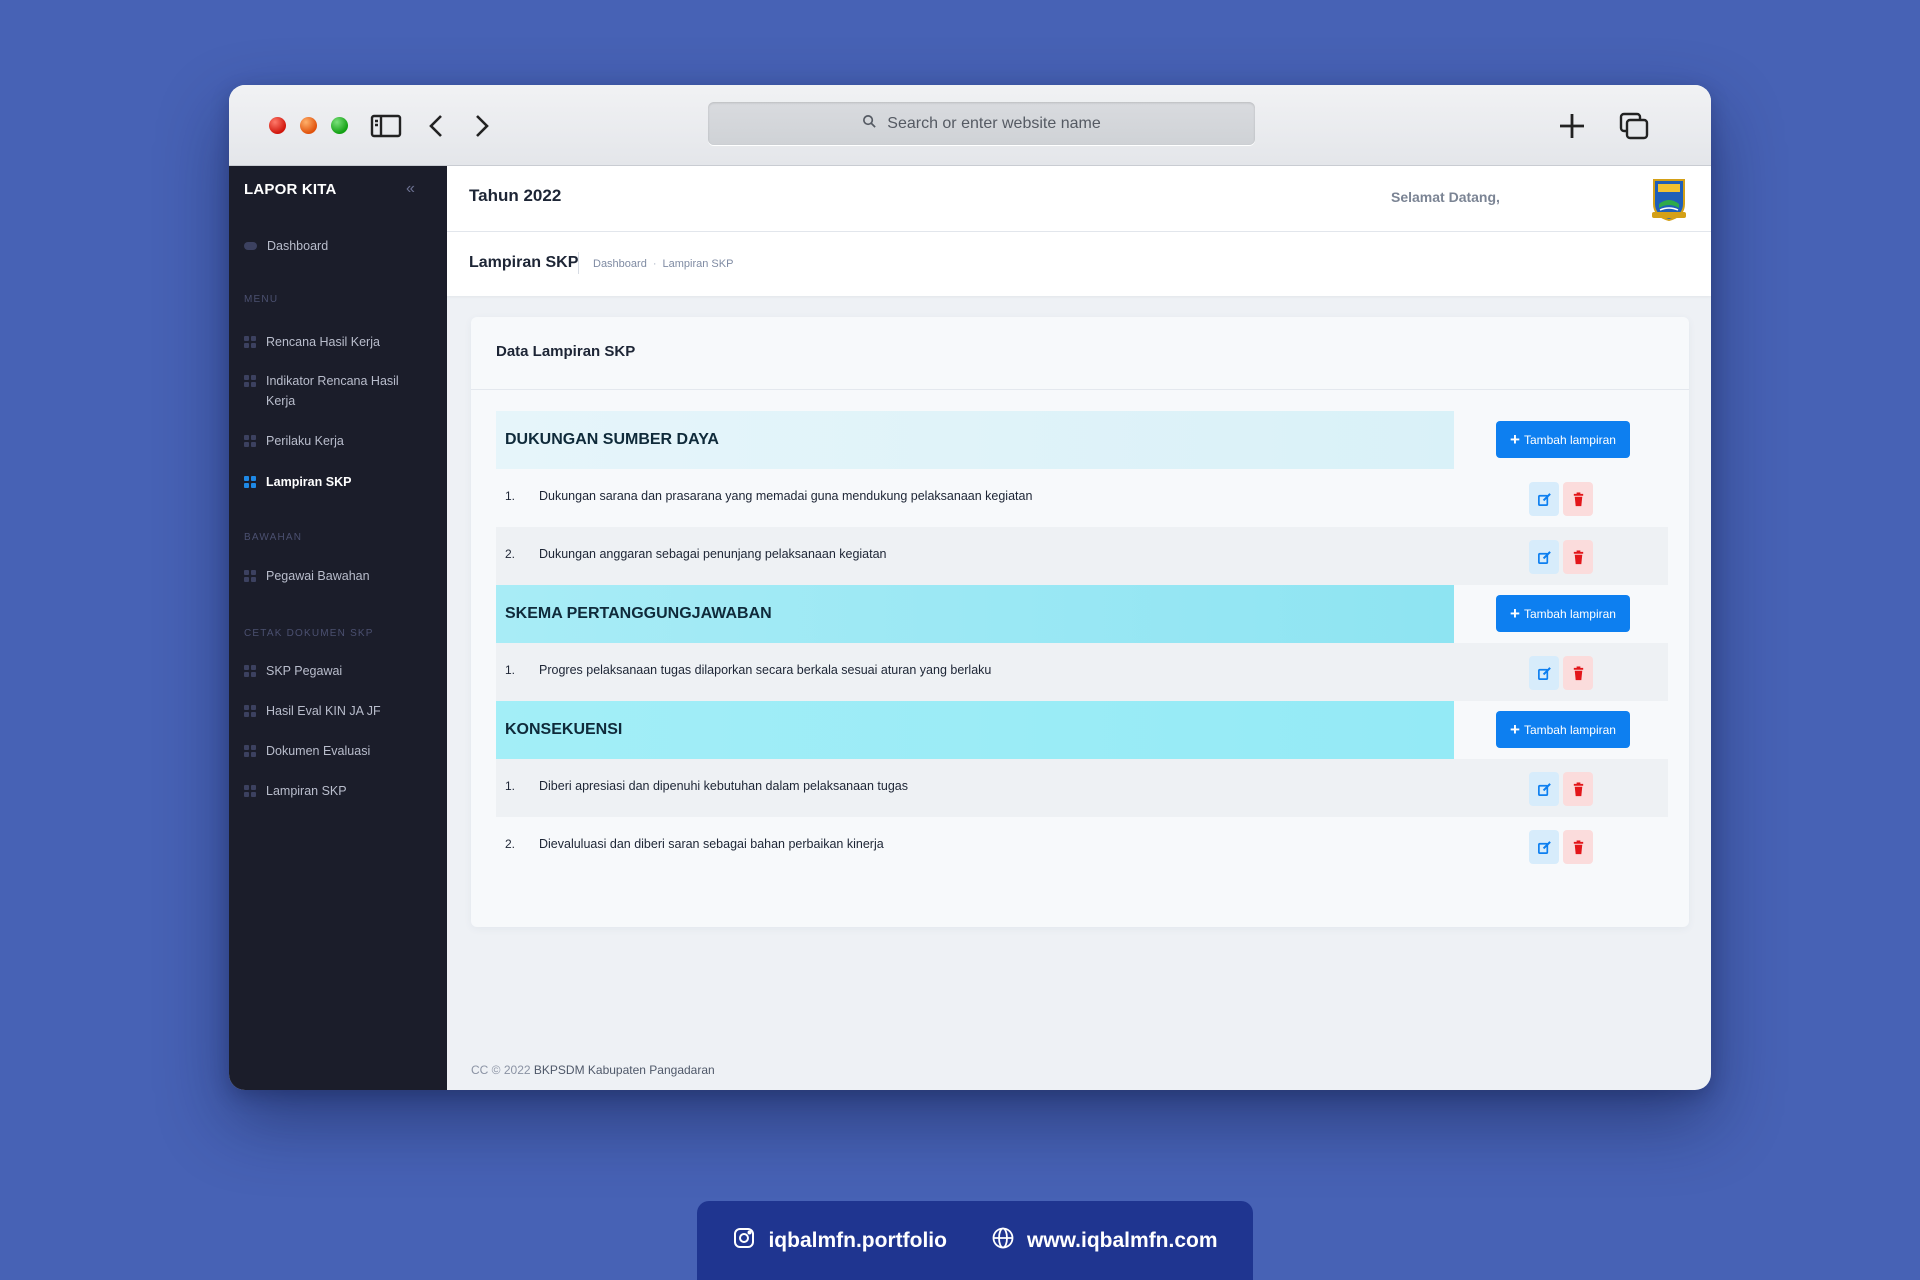 The height and width of the screenshot is (1280, 1920). I want to click on back-icon, so click(436, 126).